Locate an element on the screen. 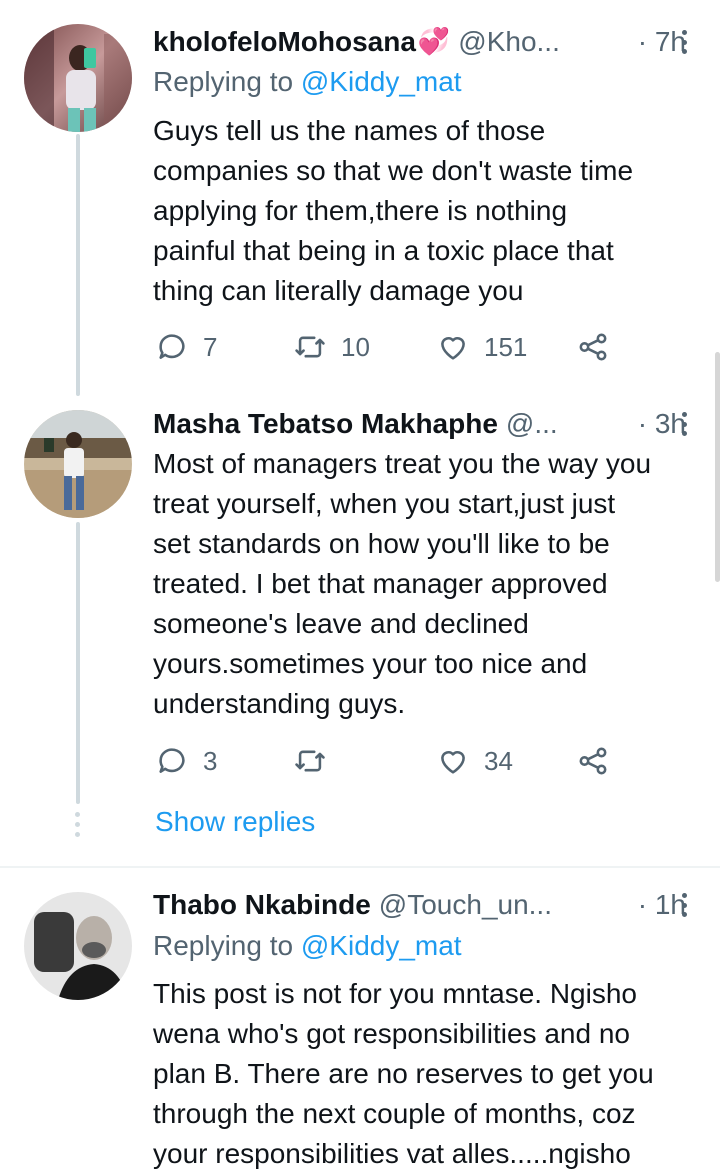 This screenshot has height=1174, width=720. reply-count: 7 is located at coordinates (210, 346).